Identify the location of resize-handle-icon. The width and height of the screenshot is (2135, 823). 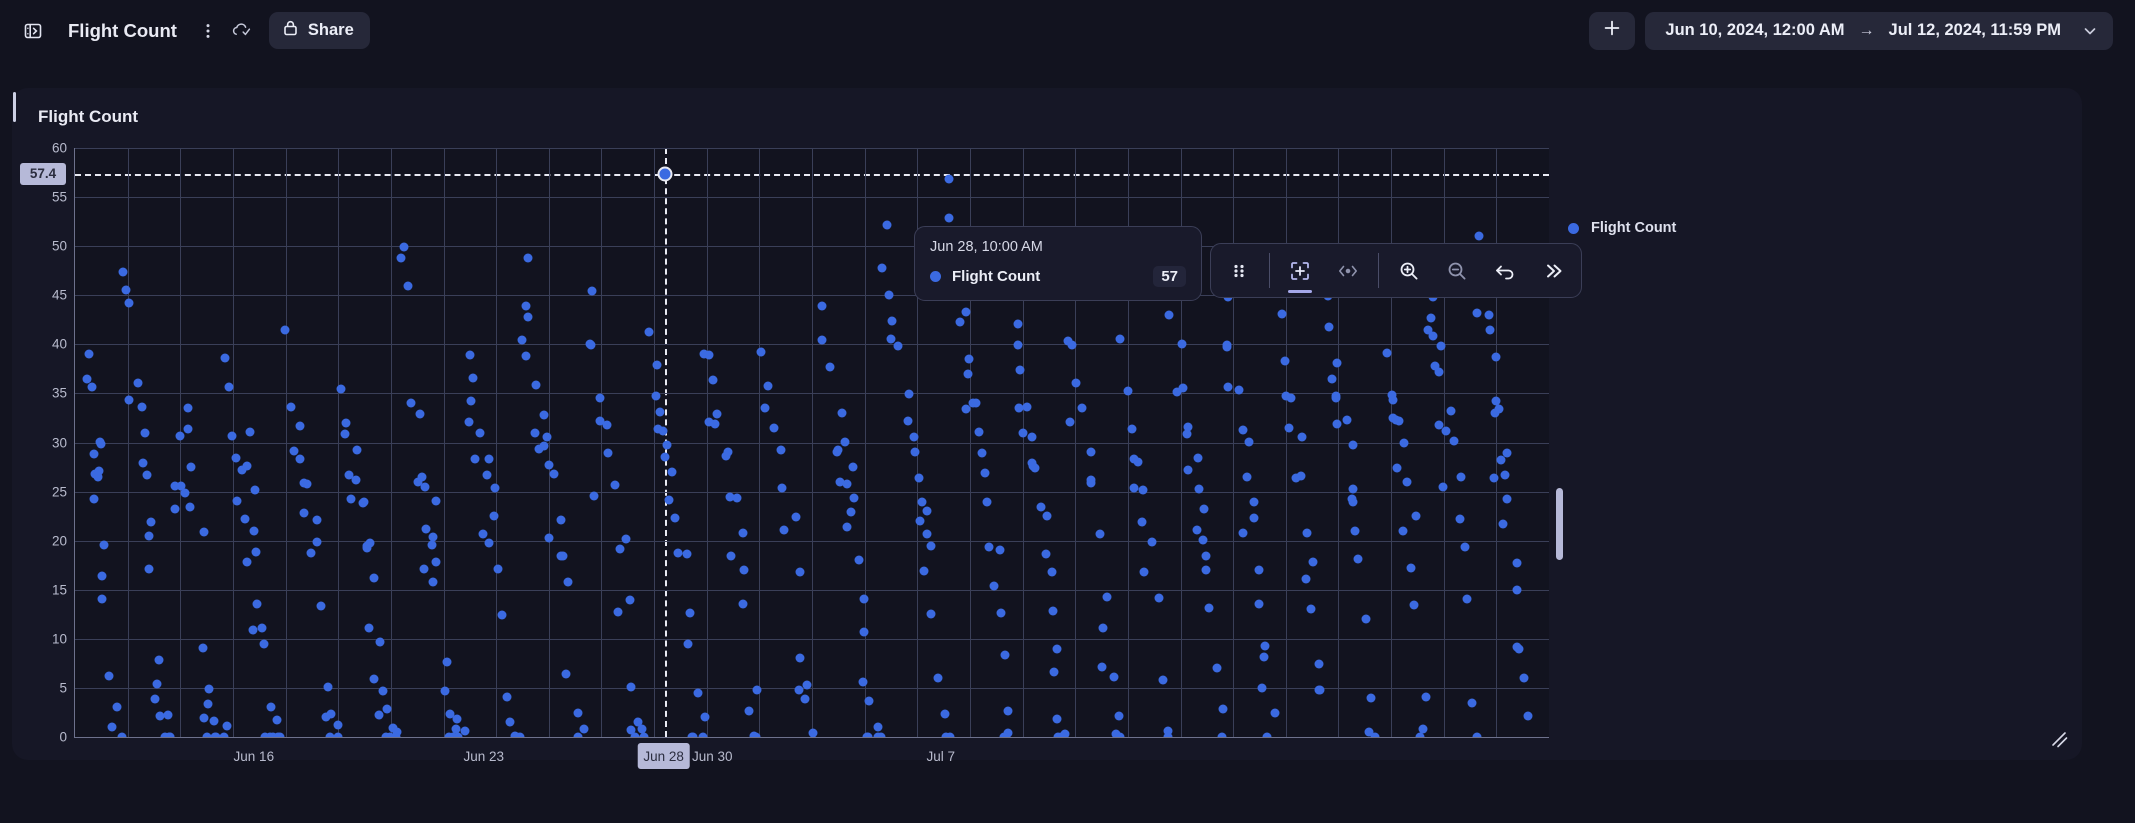
(2059, 739).